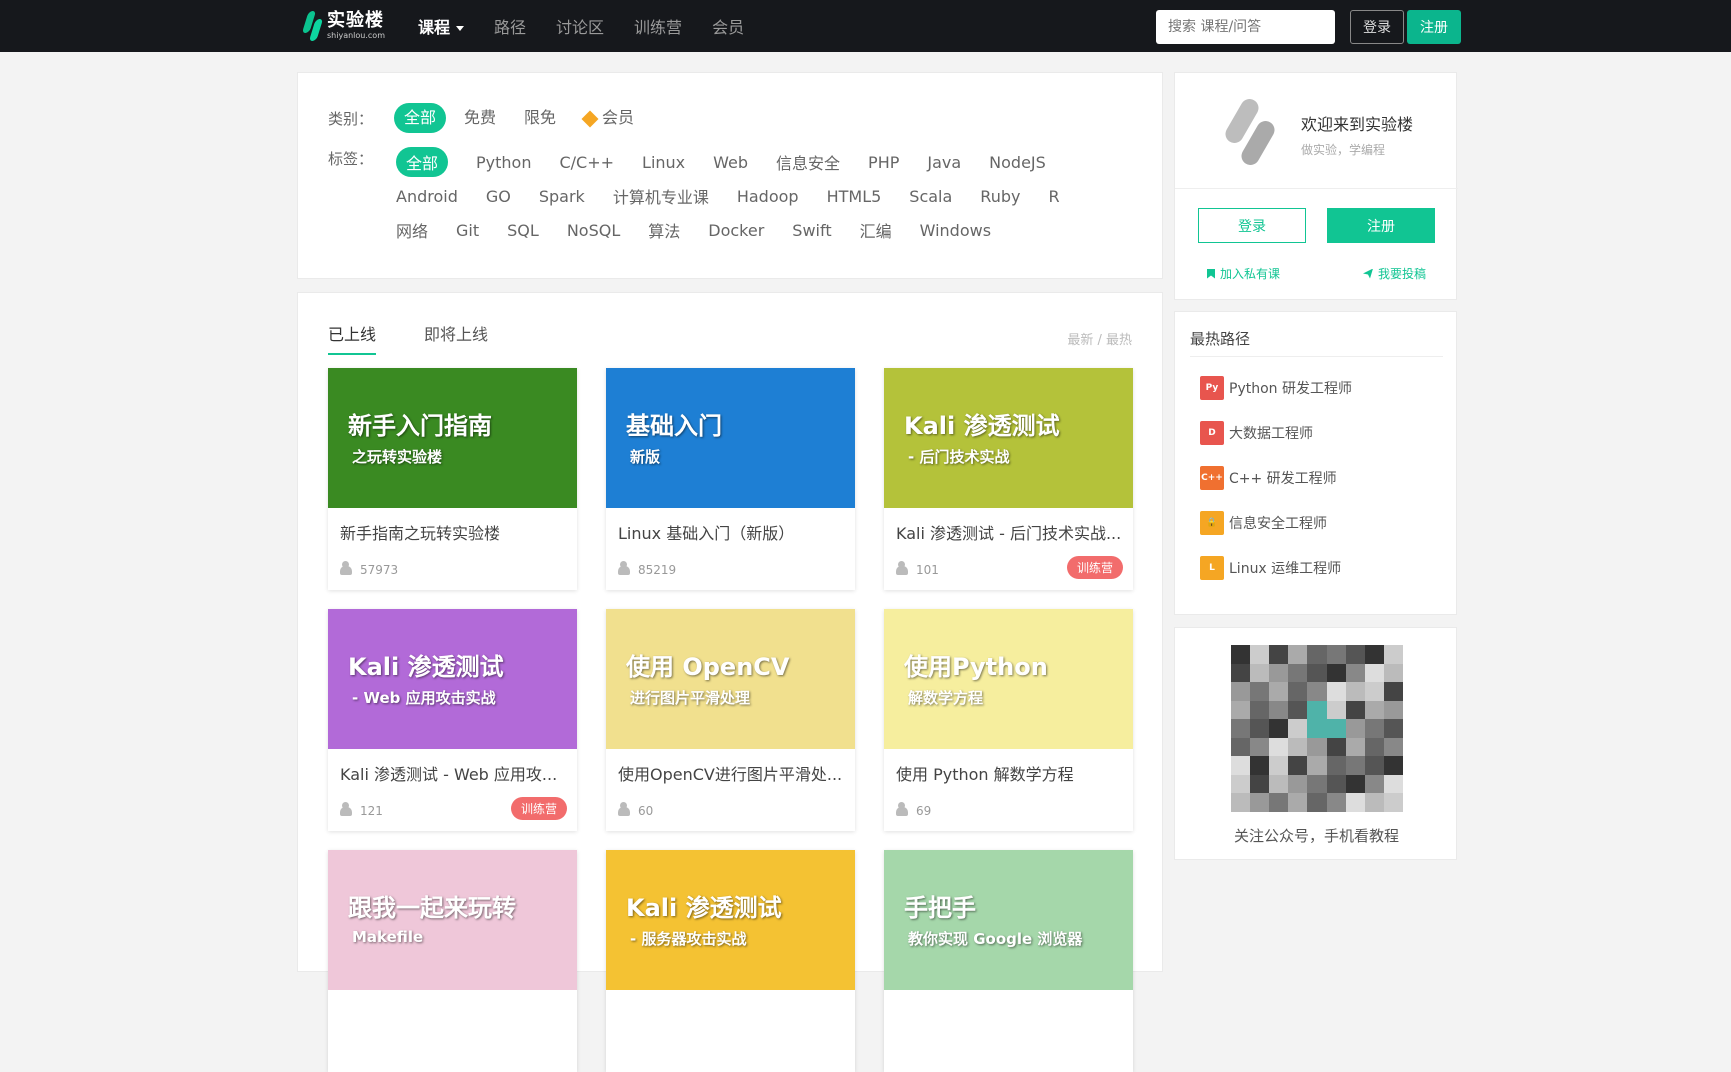 The image size is (1731, 1072). I want to click on tag-item: Swift, so click(811, 230).